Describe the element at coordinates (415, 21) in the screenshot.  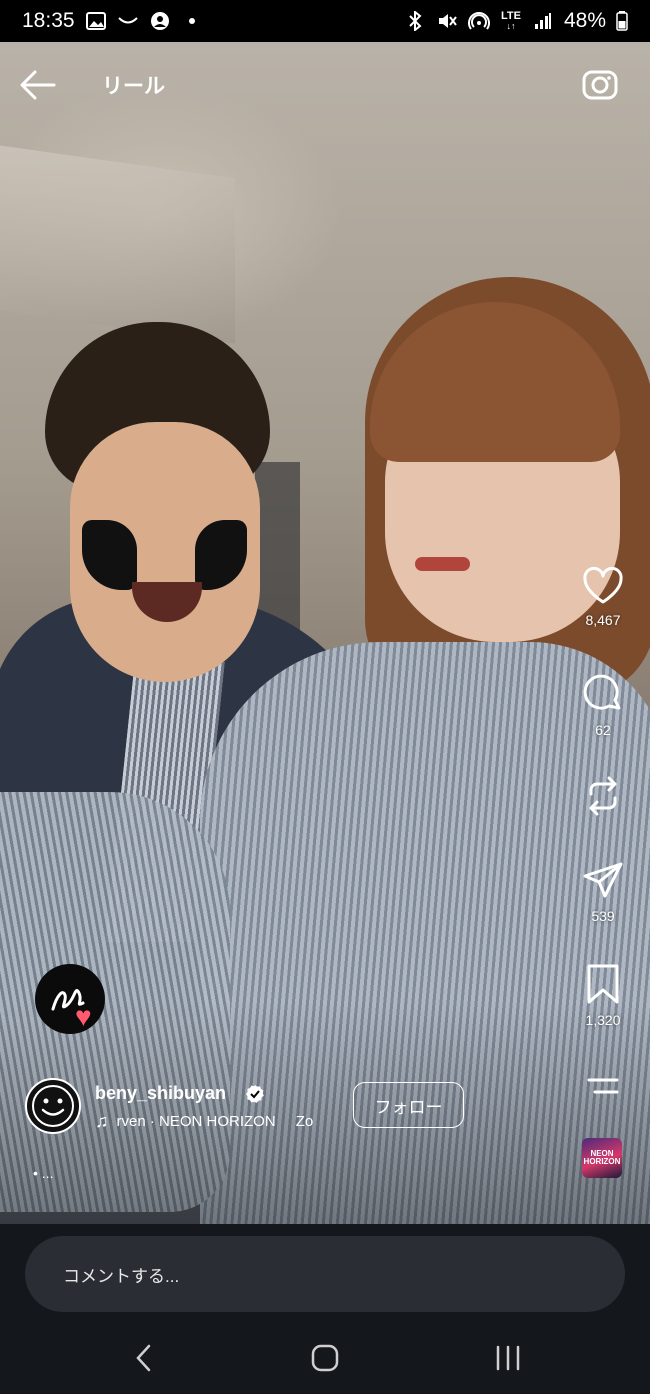
I see `bluetooth-icon` at that location.